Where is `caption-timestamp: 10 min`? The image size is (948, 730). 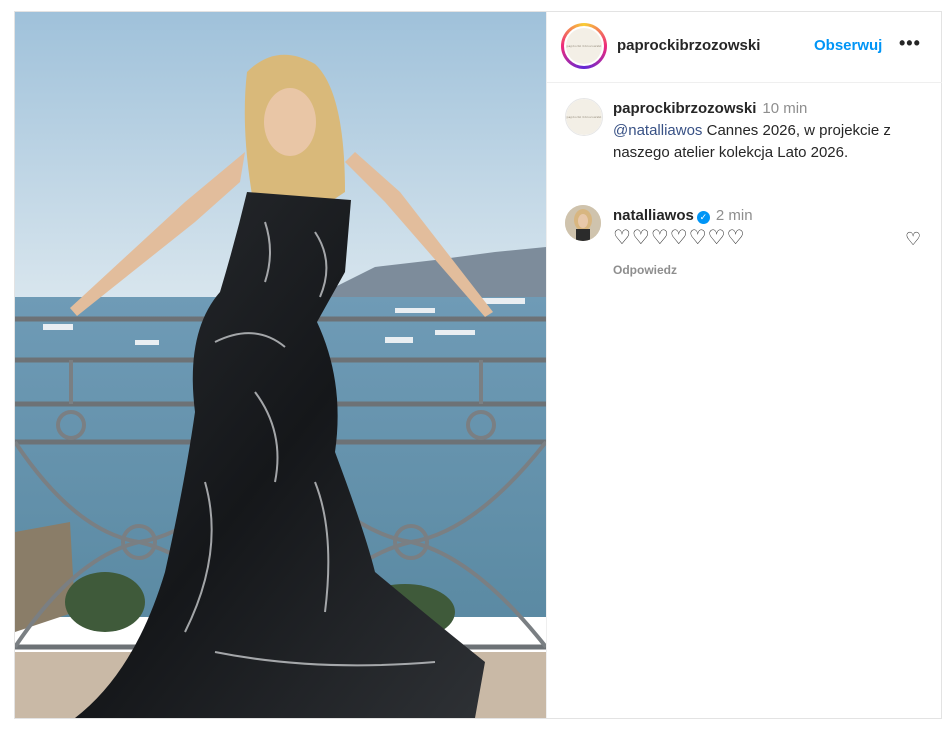 caption-timestamp: 10 min is located at coordinates (784, 108).